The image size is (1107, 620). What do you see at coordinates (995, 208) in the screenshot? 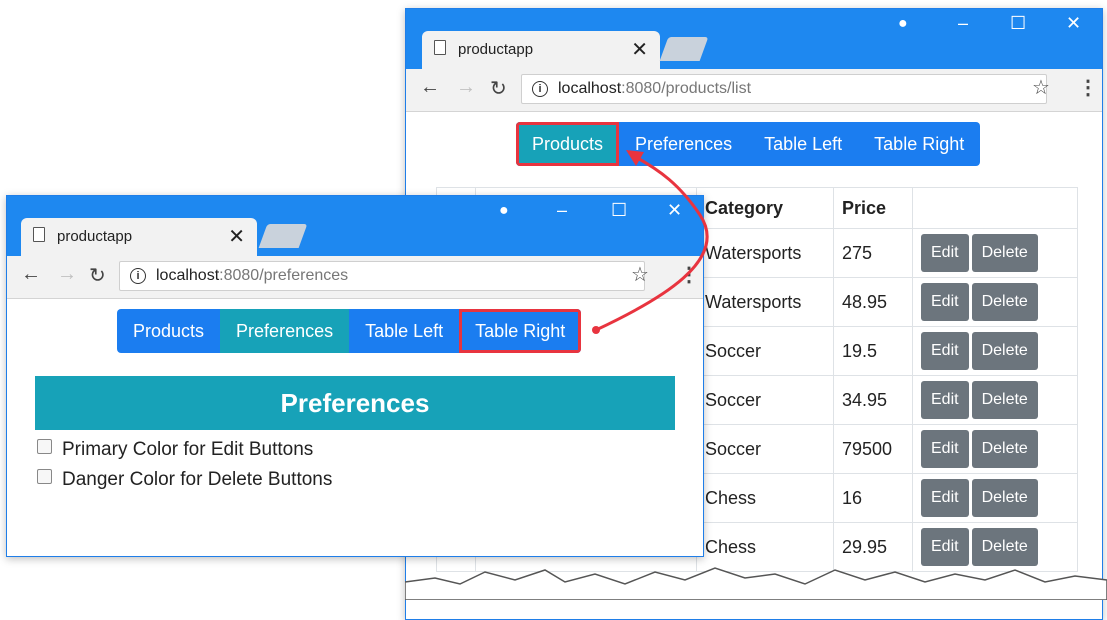
I see `actions-header` at bounding box center [995, 208].